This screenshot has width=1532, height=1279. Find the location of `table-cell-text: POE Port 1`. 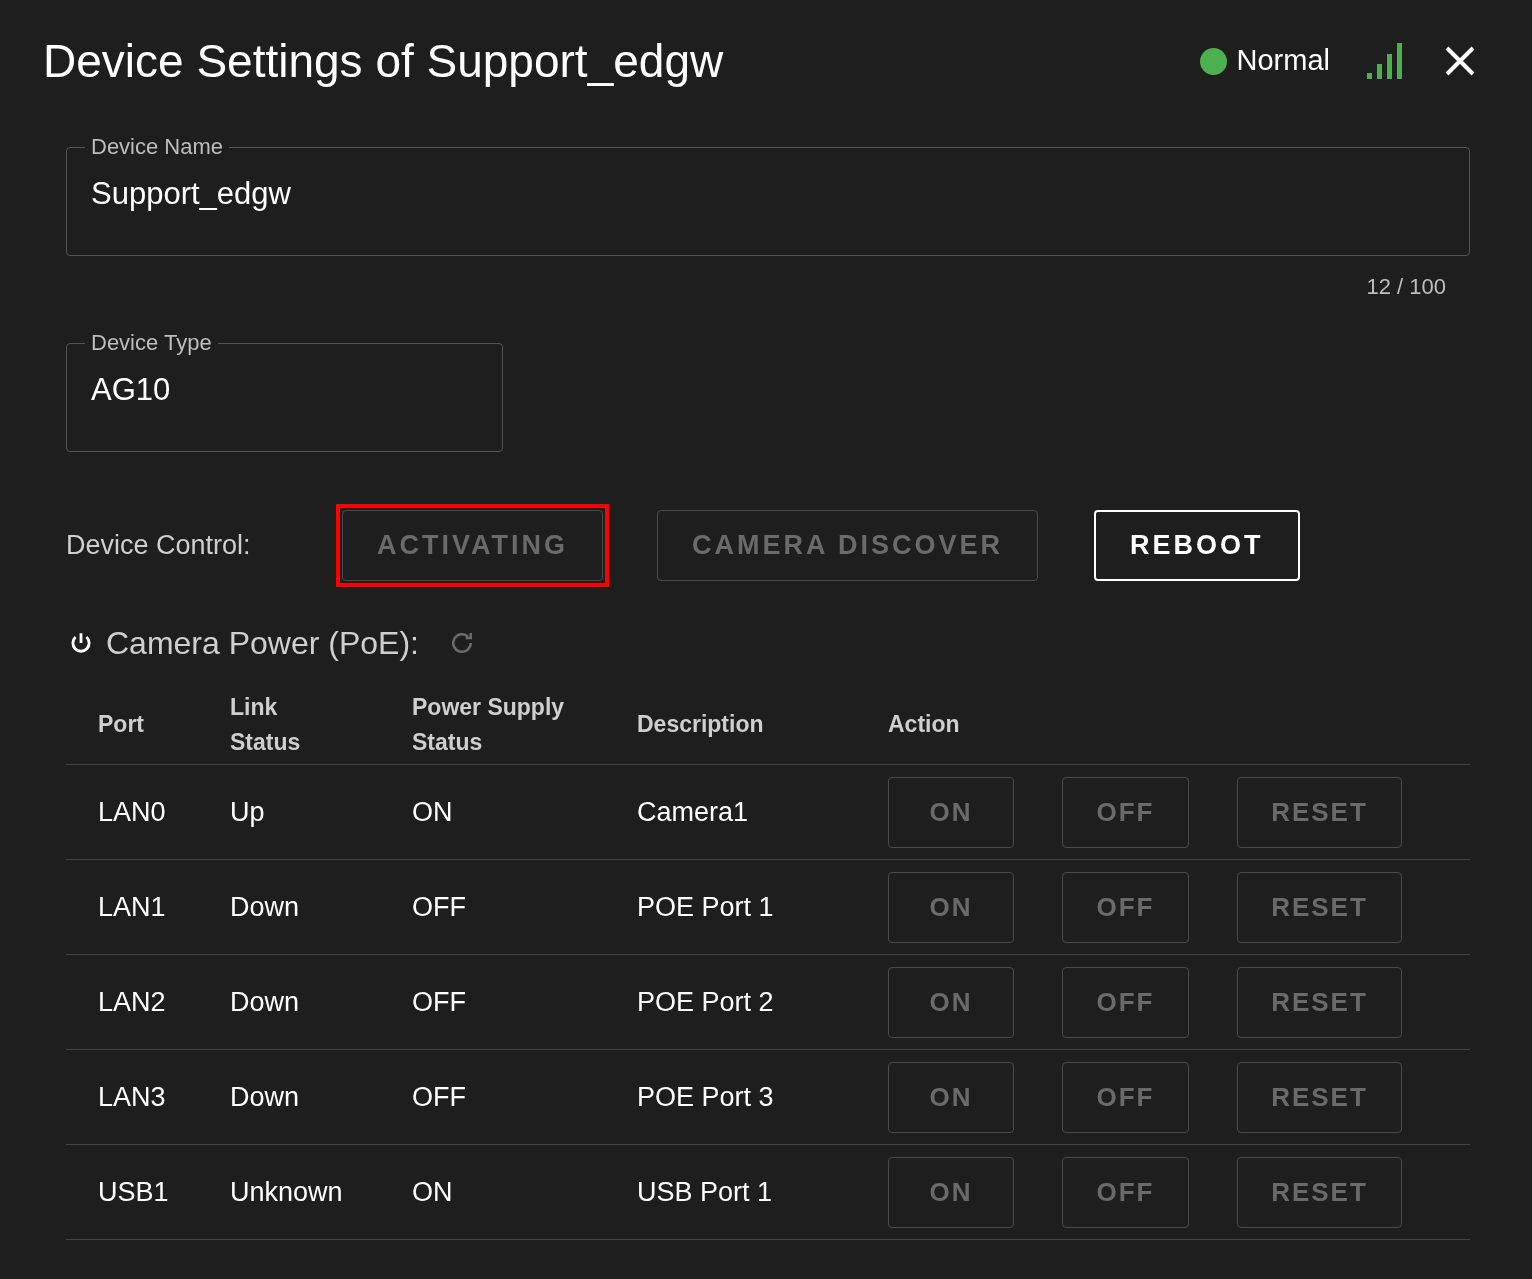

table-cell-text: POE Port 1 is located at coordinates (706, 907).